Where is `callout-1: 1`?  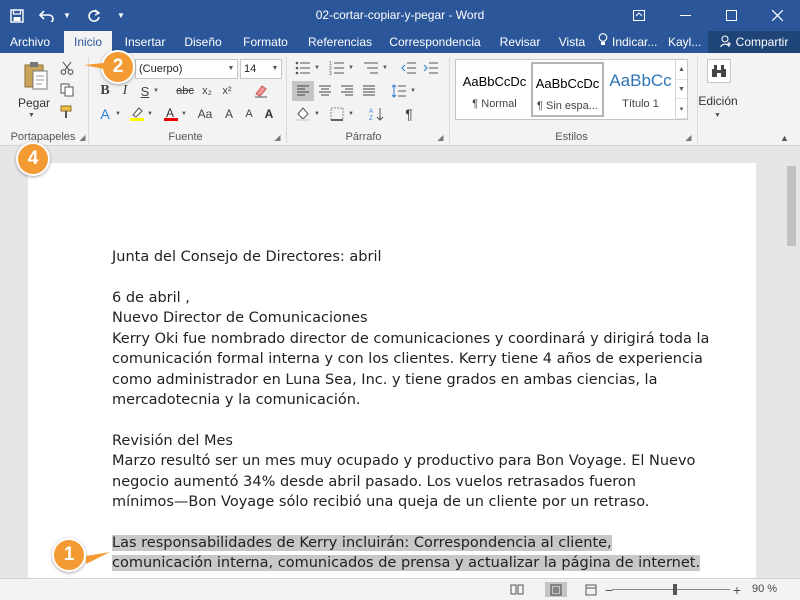
callout-1: 1 is located at coordinates (69, 555).